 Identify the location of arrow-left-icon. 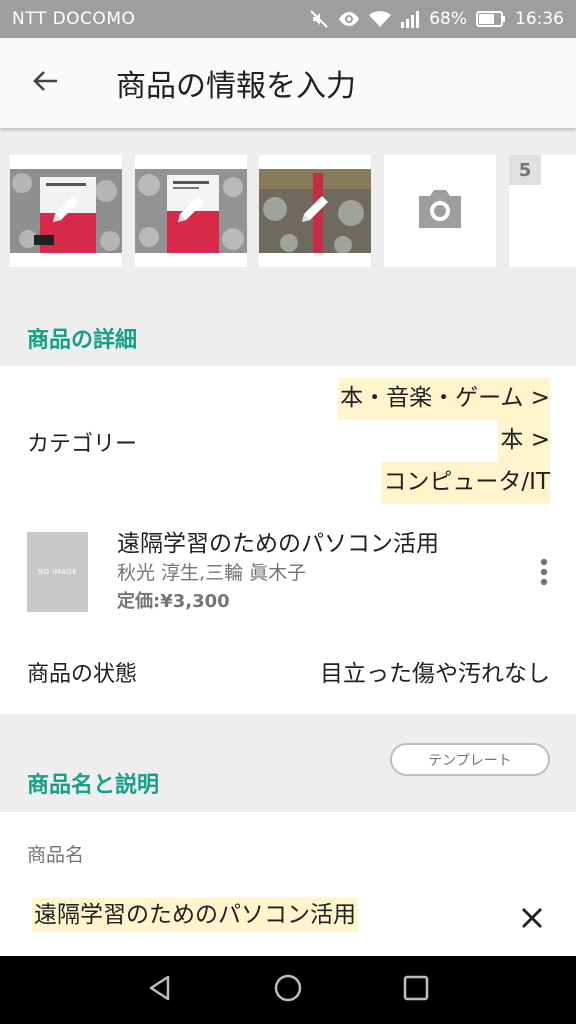
(45, 83).